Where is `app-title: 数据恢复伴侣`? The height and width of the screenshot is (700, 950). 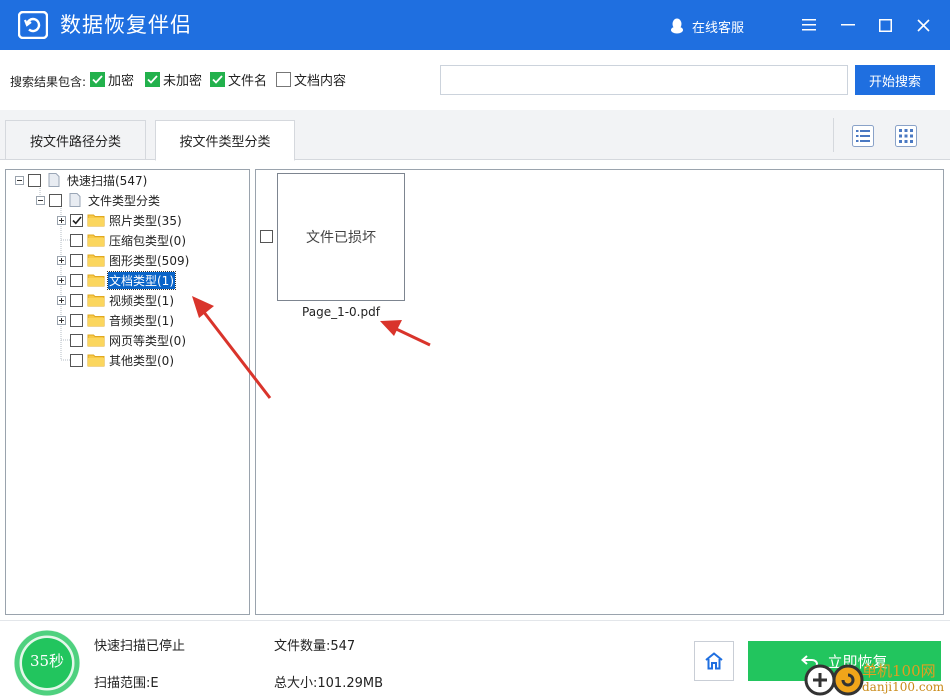 app-title: 数据恢复伴侣 is located at coordinates (126, 25).